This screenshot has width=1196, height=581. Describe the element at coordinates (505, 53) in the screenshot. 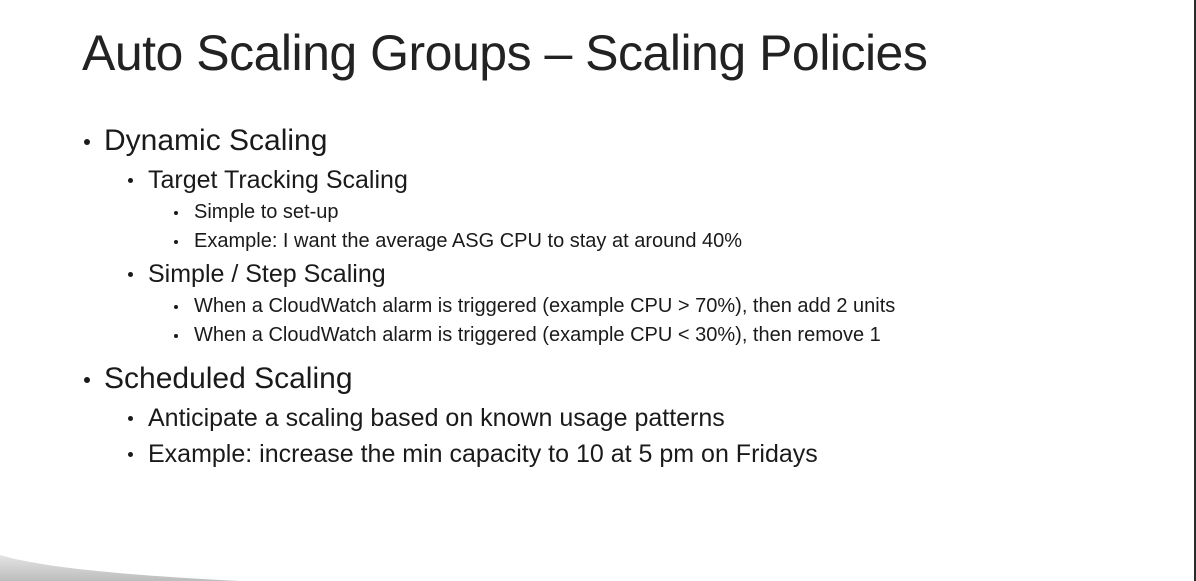

I see `slide-title: Auto Scaling Groups – Scaling Policies` at that location.